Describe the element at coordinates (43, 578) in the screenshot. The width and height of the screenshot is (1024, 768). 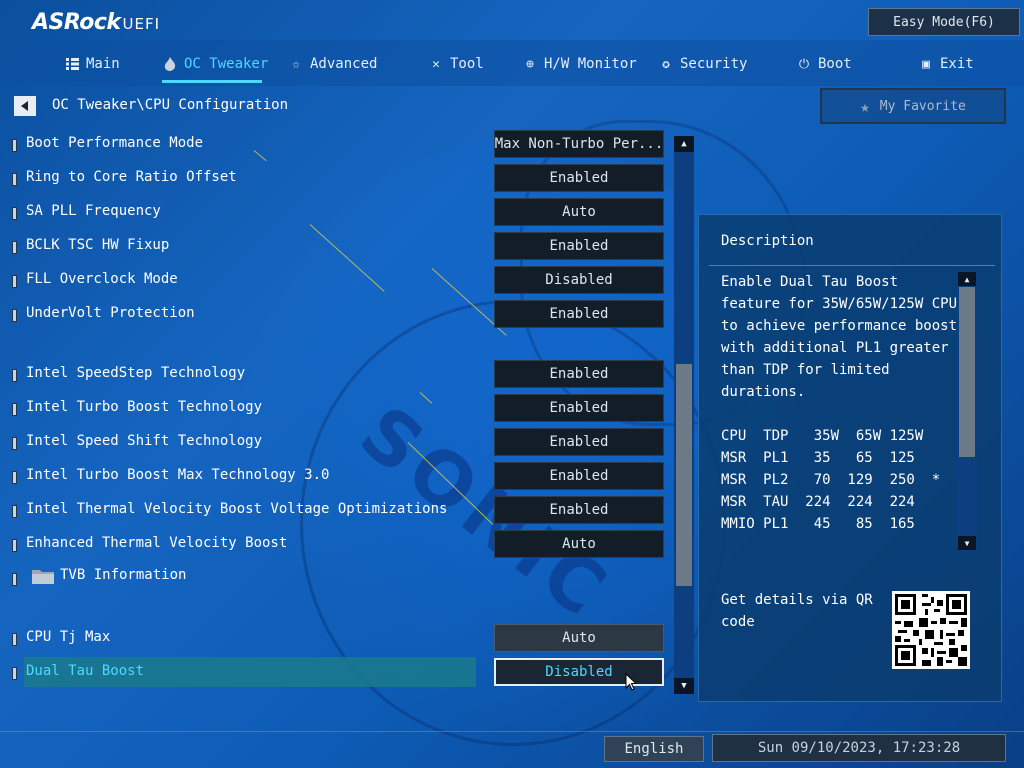
I see `folder-icon` at that location.